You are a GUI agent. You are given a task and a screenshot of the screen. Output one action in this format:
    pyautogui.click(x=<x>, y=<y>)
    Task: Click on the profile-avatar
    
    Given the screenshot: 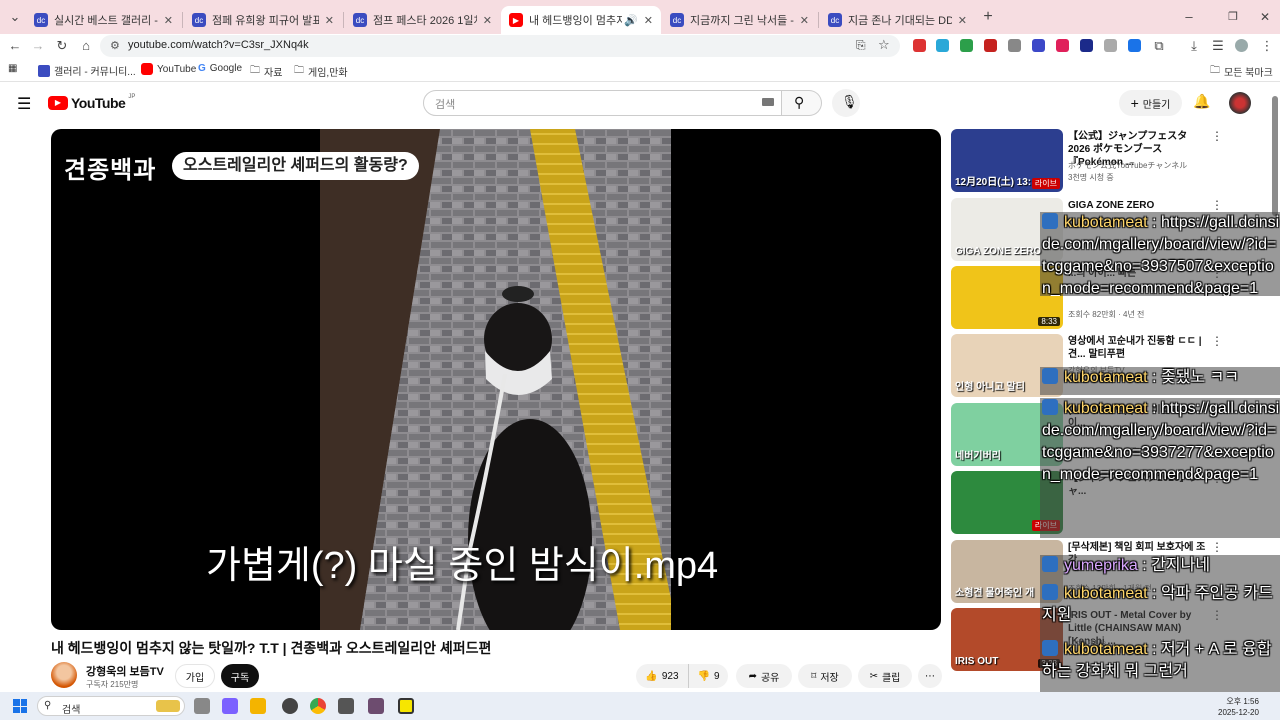 What is the action you would take?
    pyautogui.click(x=1241, y=45)
    